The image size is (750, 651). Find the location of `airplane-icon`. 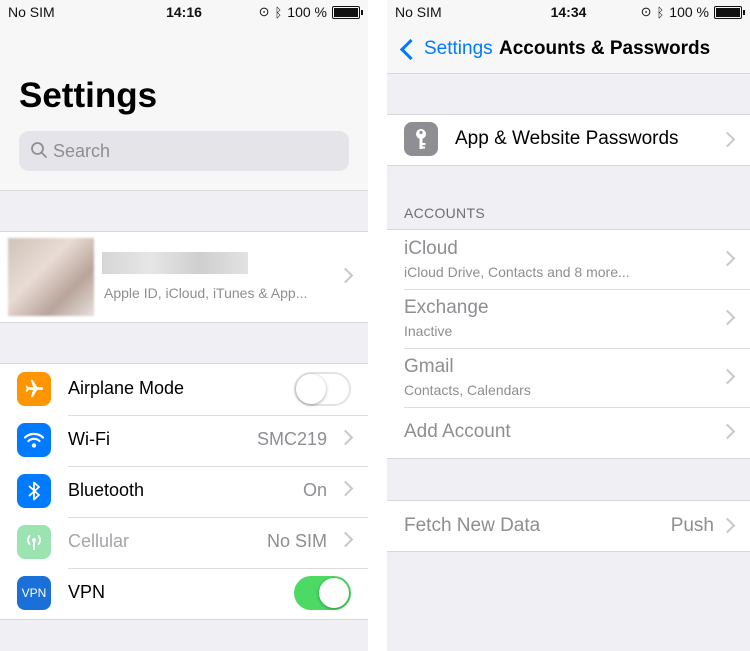

airplane-icon is located at coordinates (34, 389).